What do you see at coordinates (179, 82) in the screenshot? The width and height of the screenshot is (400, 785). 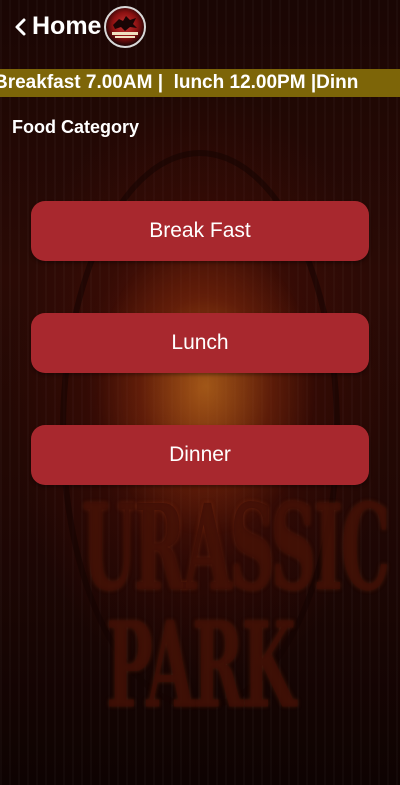 I see `meal-times-text: Breakfast 7.00AM | lunch 12.00PM |Dinn` at bounding box center [179, 82].